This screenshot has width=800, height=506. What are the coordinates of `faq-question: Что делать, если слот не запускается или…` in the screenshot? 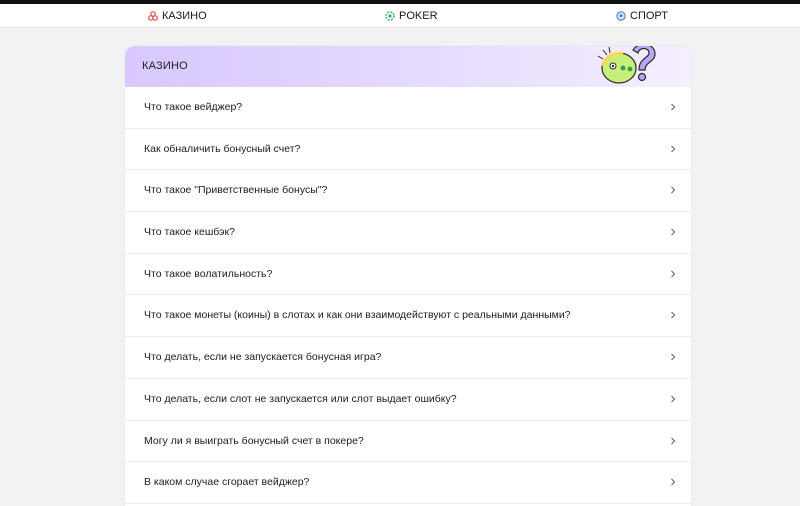 It's located at (300, 398).